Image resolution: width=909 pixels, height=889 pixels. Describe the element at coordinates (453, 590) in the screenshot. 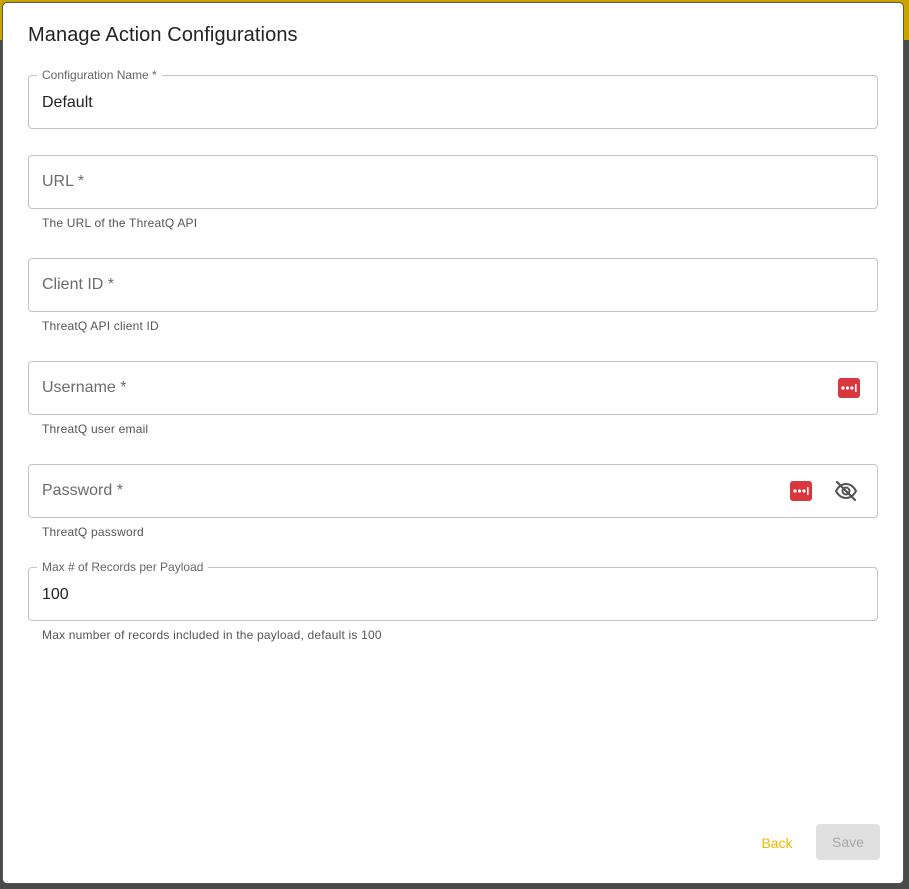

I see `max-records-field: Max # of Records per Payload 100` at that location.